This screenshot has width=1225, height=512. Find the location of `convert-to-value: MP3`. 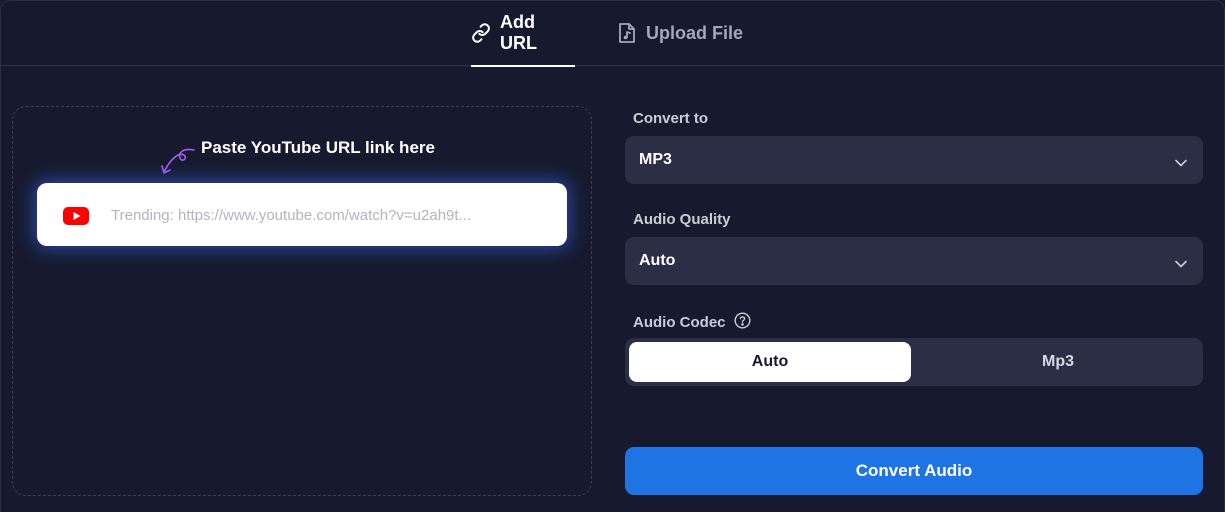

convert-to-value: MP3 is located at coordinates (655, 159).